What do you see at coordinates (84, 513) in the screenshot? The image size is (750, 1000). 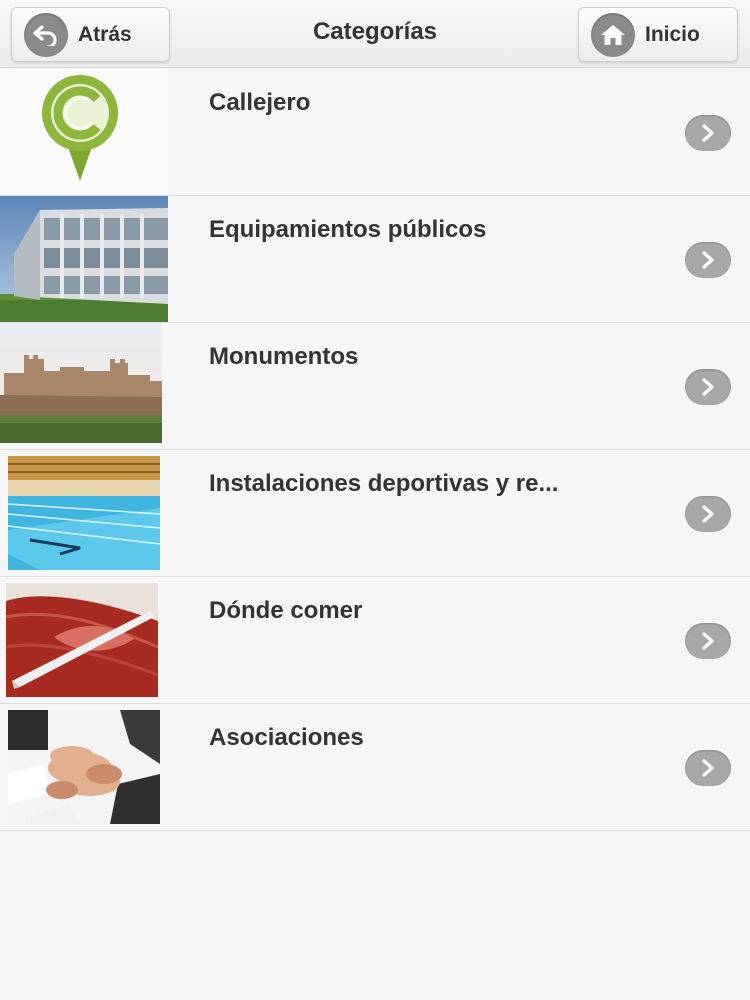 I see `swimming-pool-photo` at bounding box center [84, 513].